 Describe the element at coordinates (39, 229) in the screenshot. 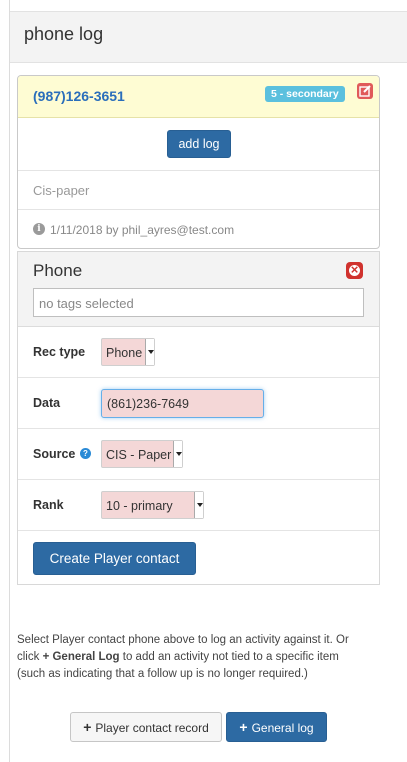

I see `info-icon: i` at that location.